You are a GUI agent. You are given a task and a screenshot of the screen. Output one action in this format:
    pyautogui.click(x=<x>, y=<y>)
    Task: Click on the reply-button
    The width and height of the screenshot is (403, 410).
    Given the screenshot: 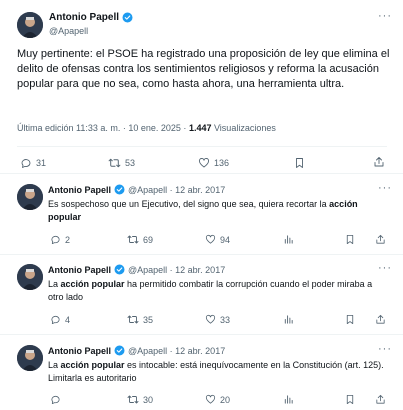 What is the action you would take?
    pyautogui.click(x=55, y=399)
    